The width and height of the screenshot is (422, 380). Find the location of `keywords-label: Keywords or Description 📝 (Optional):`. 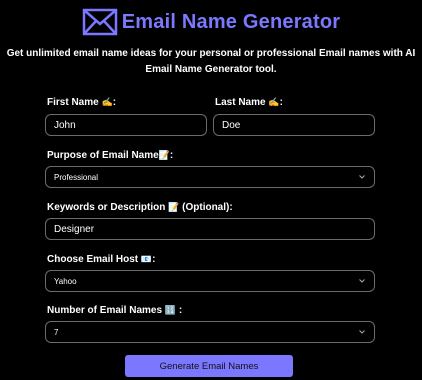

keywords-label: Keywords or Description 📝 (Optional): is located at coordinates (140, 207).